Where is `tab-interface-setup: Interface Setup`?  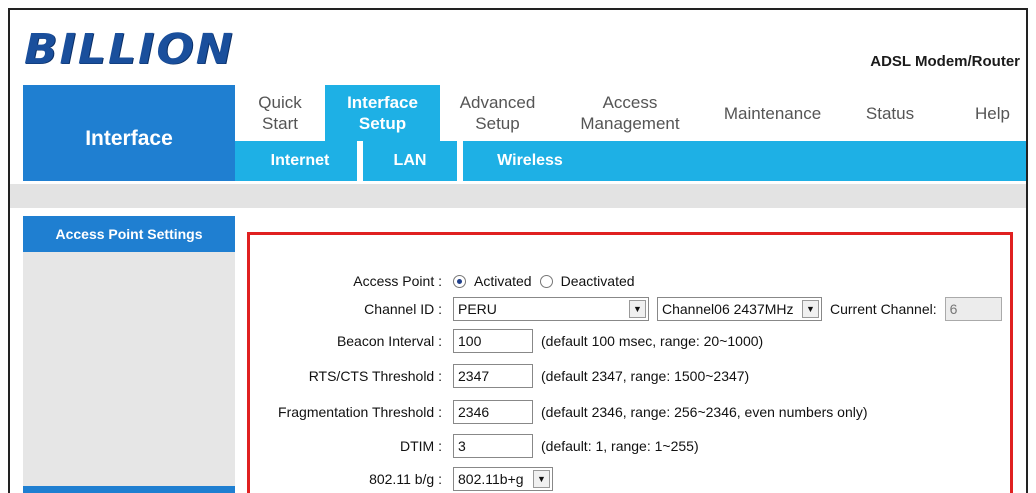 tab-interface-setup: Interface Setup is located at coordinates (382, 113).